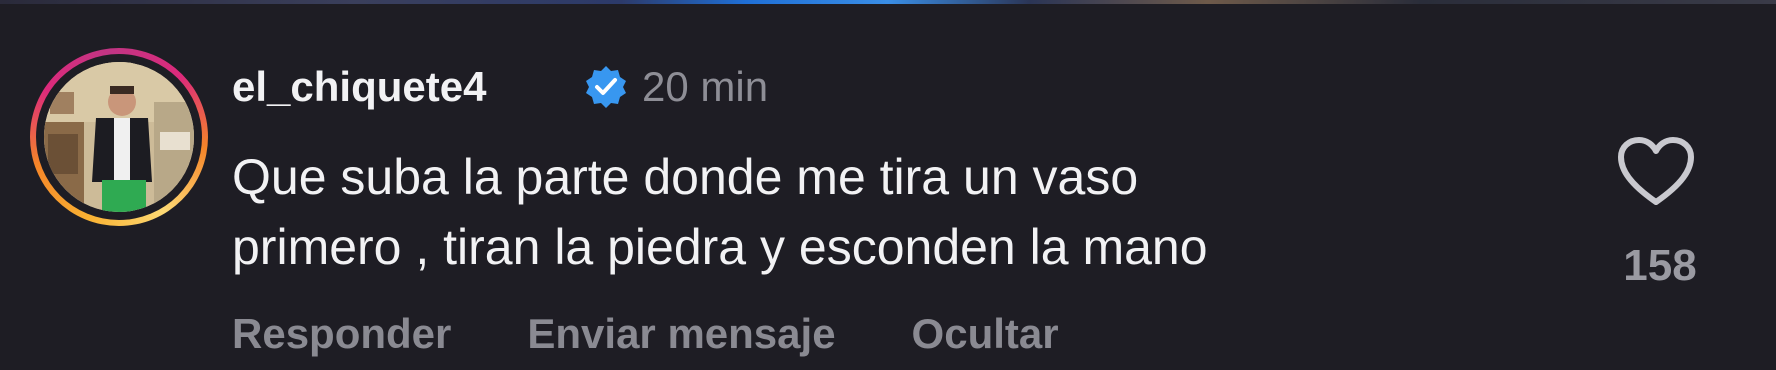  I want to click on comment-actions: Responder Enviar mensaje Ocultar, so click(645, 334).